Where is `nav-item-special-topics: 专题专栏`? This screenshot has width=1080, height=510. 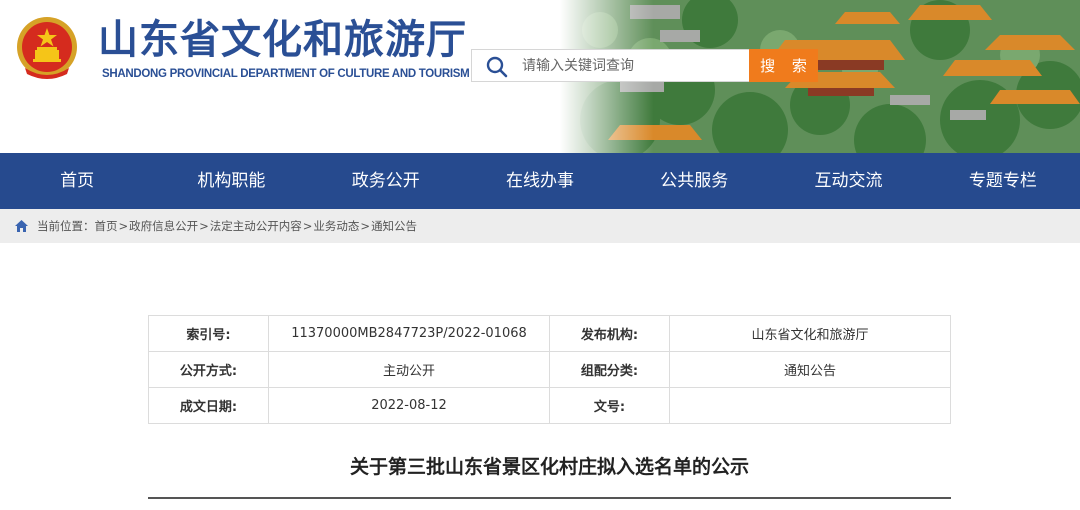
nav-item-special-topics: 专题专栏 is located at coordinates (1003, 181).